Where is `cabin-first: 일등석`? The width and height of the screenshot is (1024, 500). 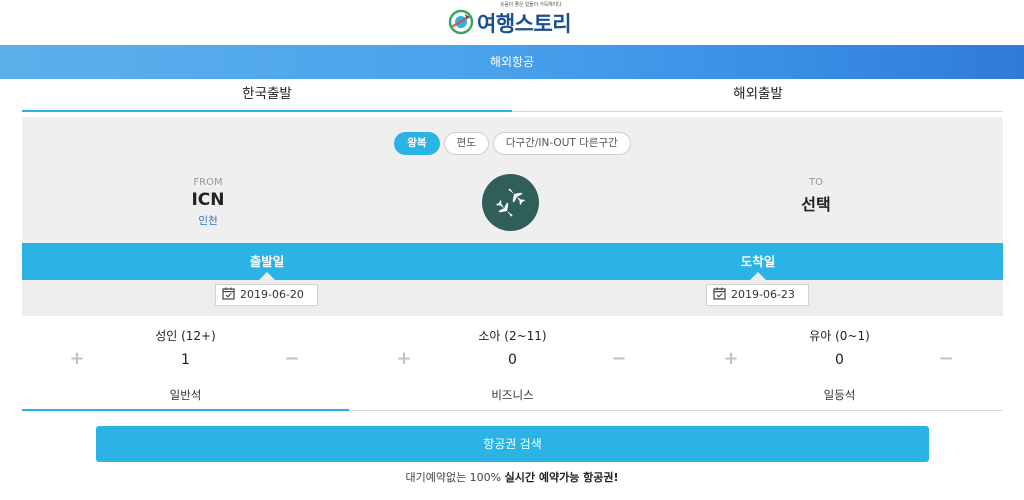
cabin-first: 일등석 is located at coordinates (839, 395).